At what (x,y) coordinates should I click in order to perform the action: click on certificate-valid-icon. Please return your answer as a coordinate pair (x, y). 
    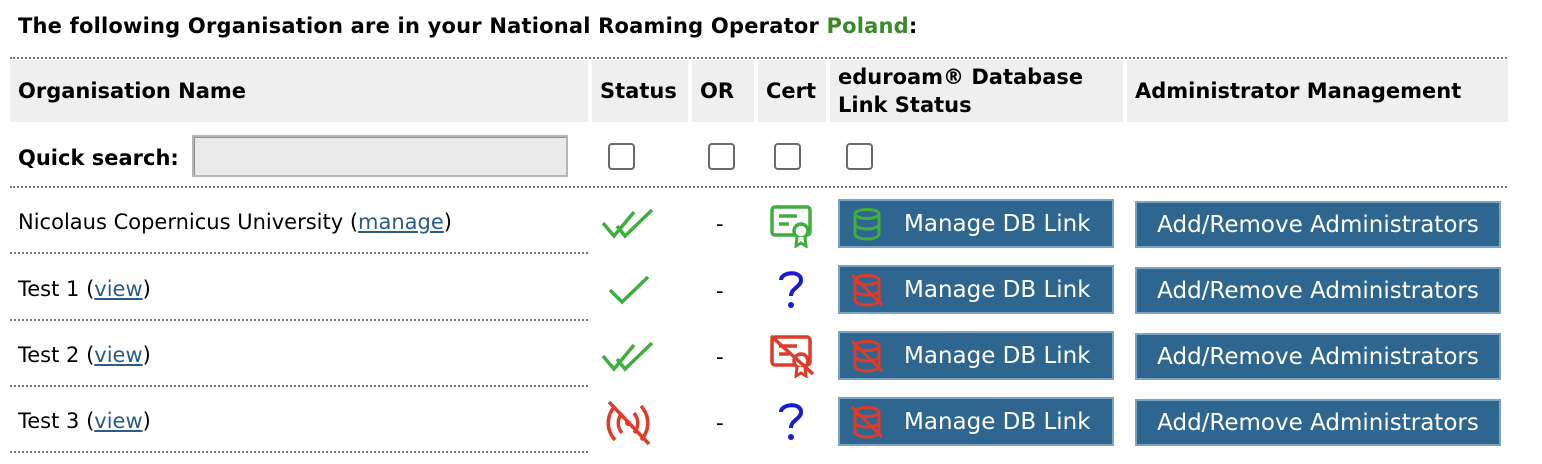
    Looking at the image, I should click on (791, 226).